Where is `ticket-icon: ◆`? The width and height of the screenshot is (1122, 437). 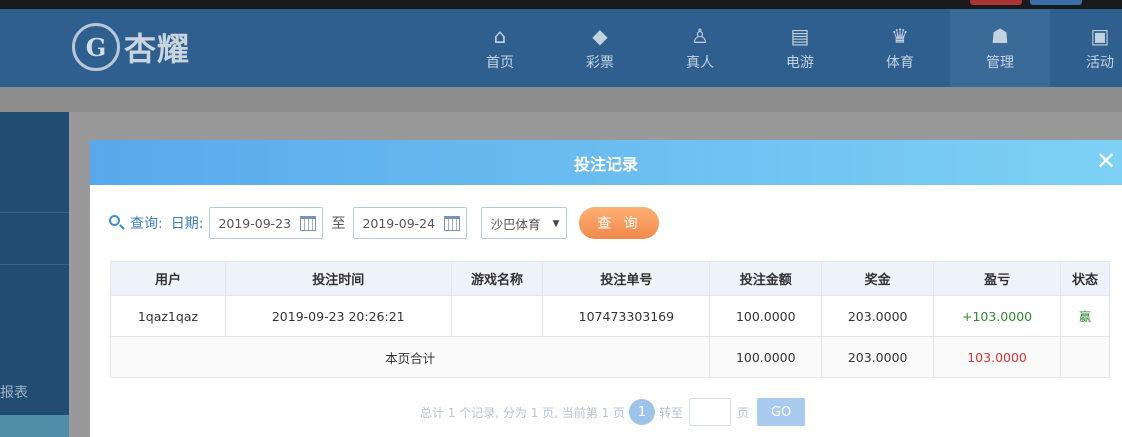
ticket-icon: ◆ is located at coordinates (600, 36).